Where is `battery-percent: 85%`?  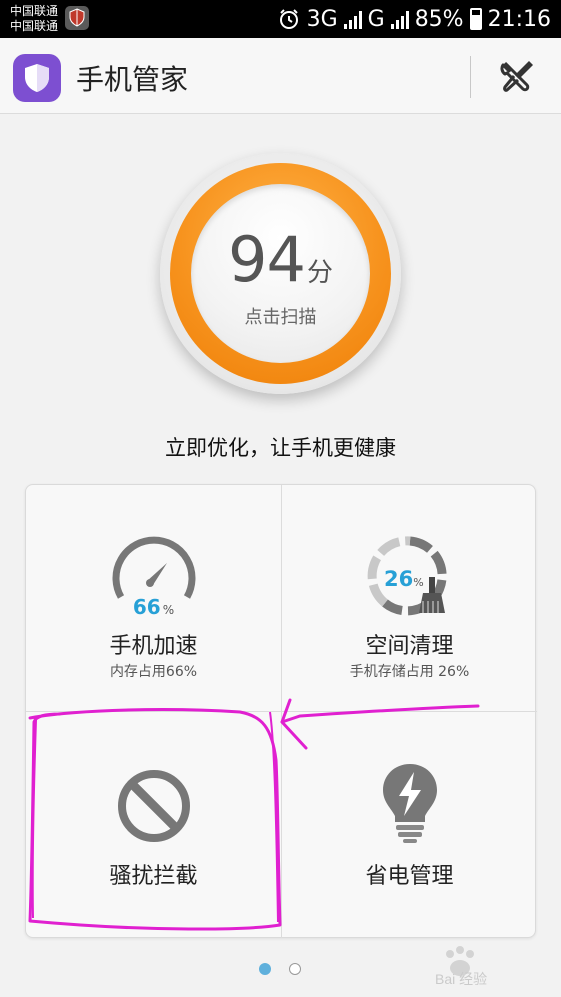
battery-percent: 85% is located at coordinates (439, 19).